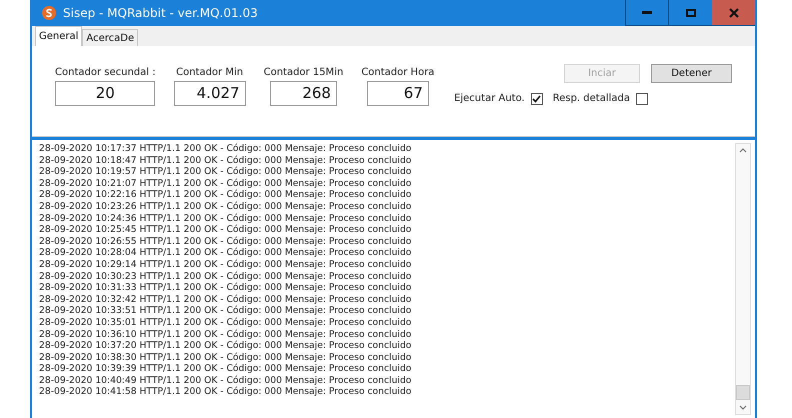 The height and width of the screenshot is (418, 792). I want to click on log-line: 28-09-2020 10:24:36 HTTP/1.1 200 OK - Código: 000 Mensaje: Proceso concluido, so click(225, 218).